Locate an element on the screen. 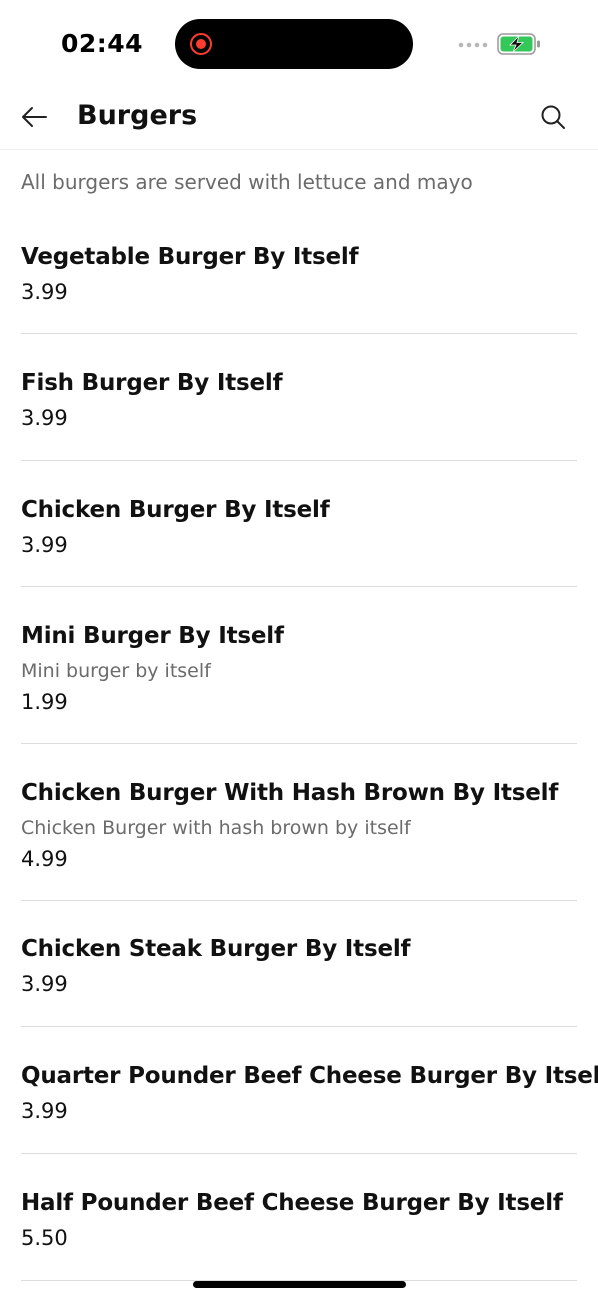 Image resolution: width=598 pixels, height=1300 pixels. status-bar: 02:44 is located at coordinates (299, 44).